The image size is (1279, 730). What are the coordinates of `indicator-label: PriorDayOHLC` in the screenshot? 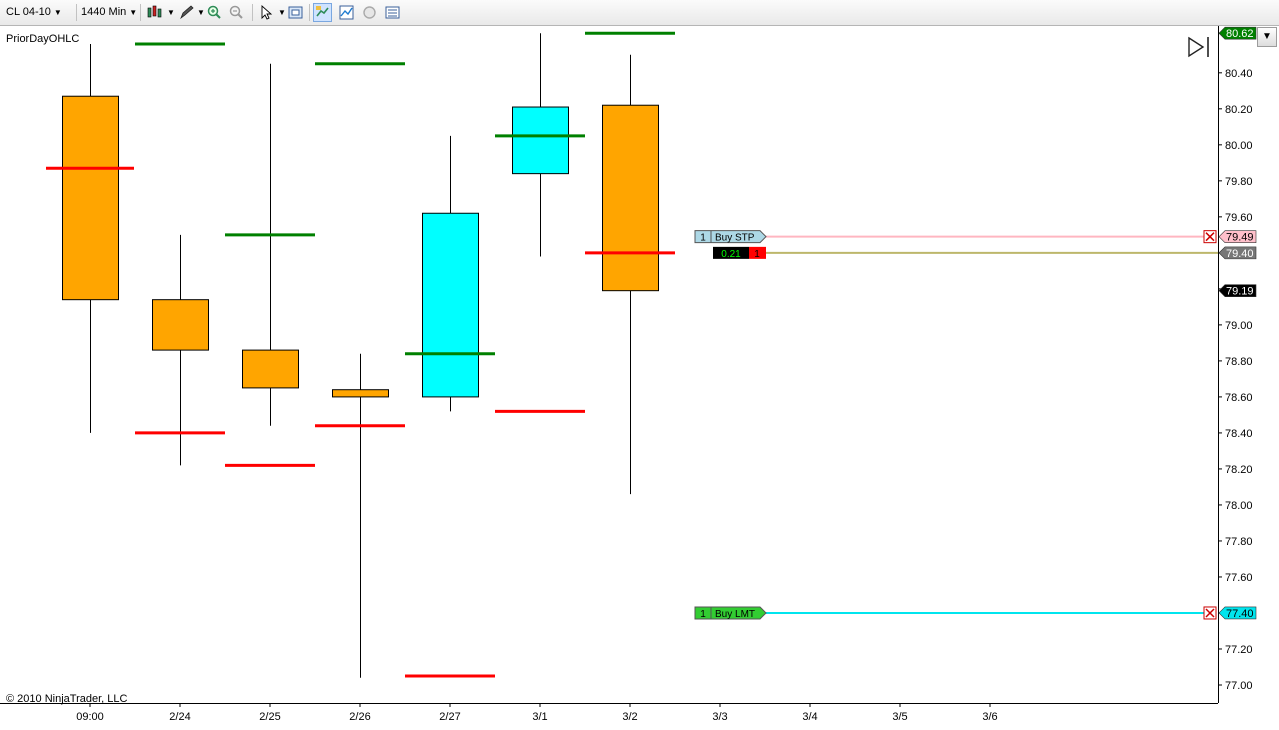 It's located at (42, 39).